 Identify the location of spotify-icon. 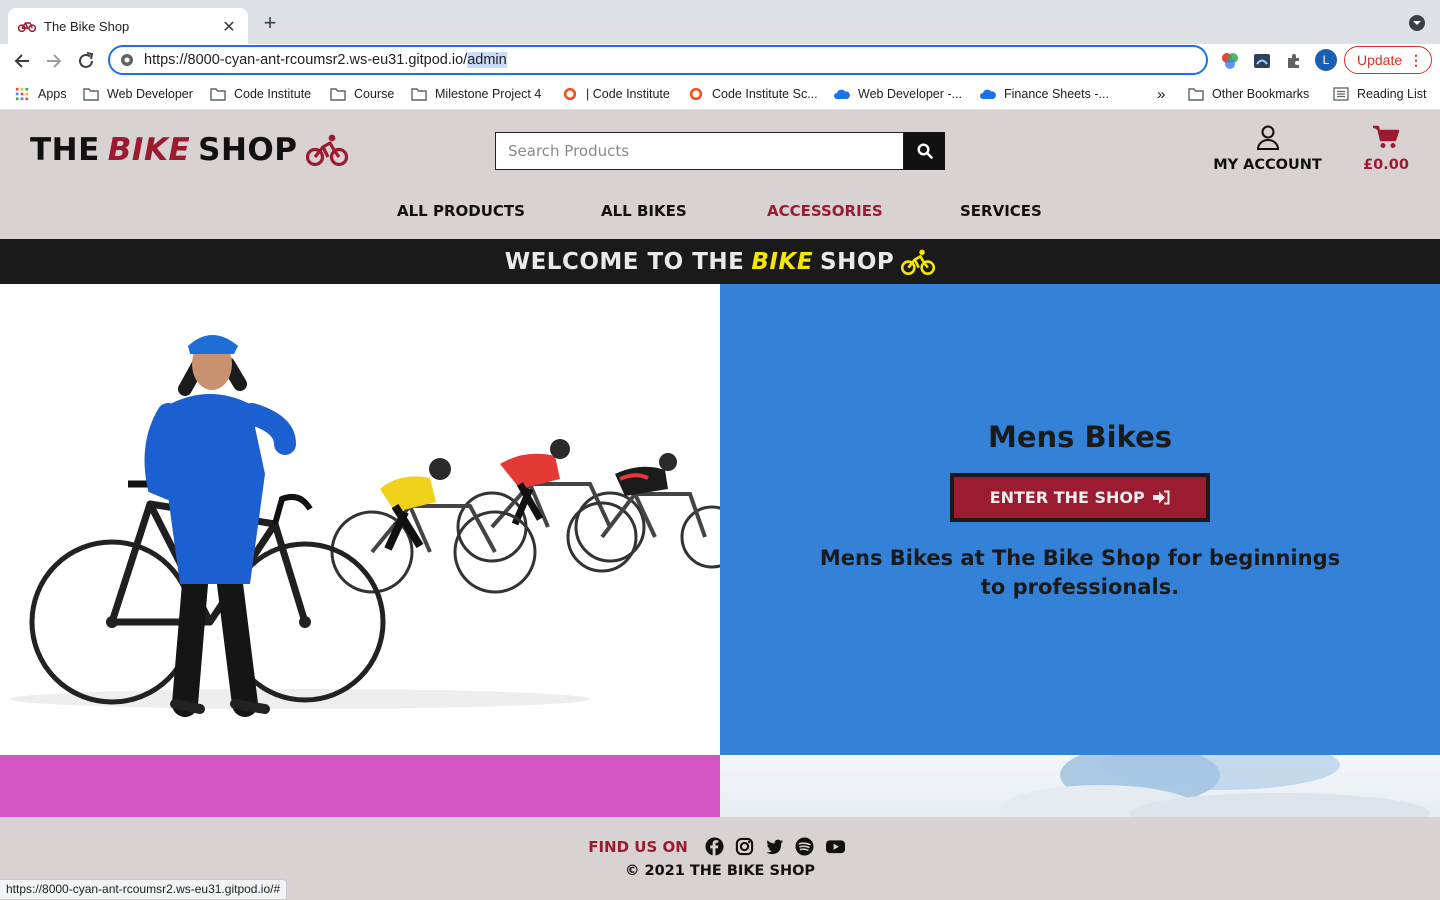
(804, 846).